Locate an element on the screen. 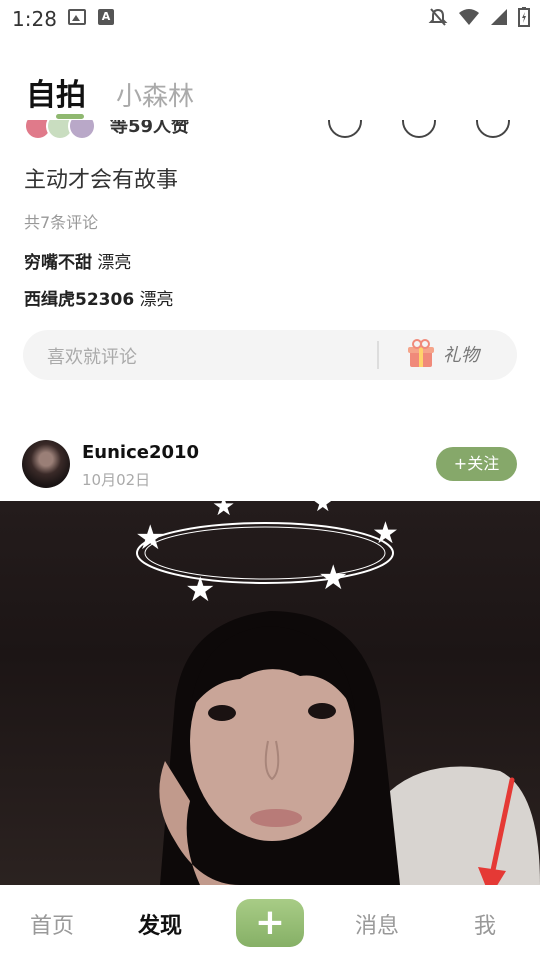 The height and width of the screenshot is (960, 540). comment-input: 喜欢就评论 is located at coordinates (92, 356).